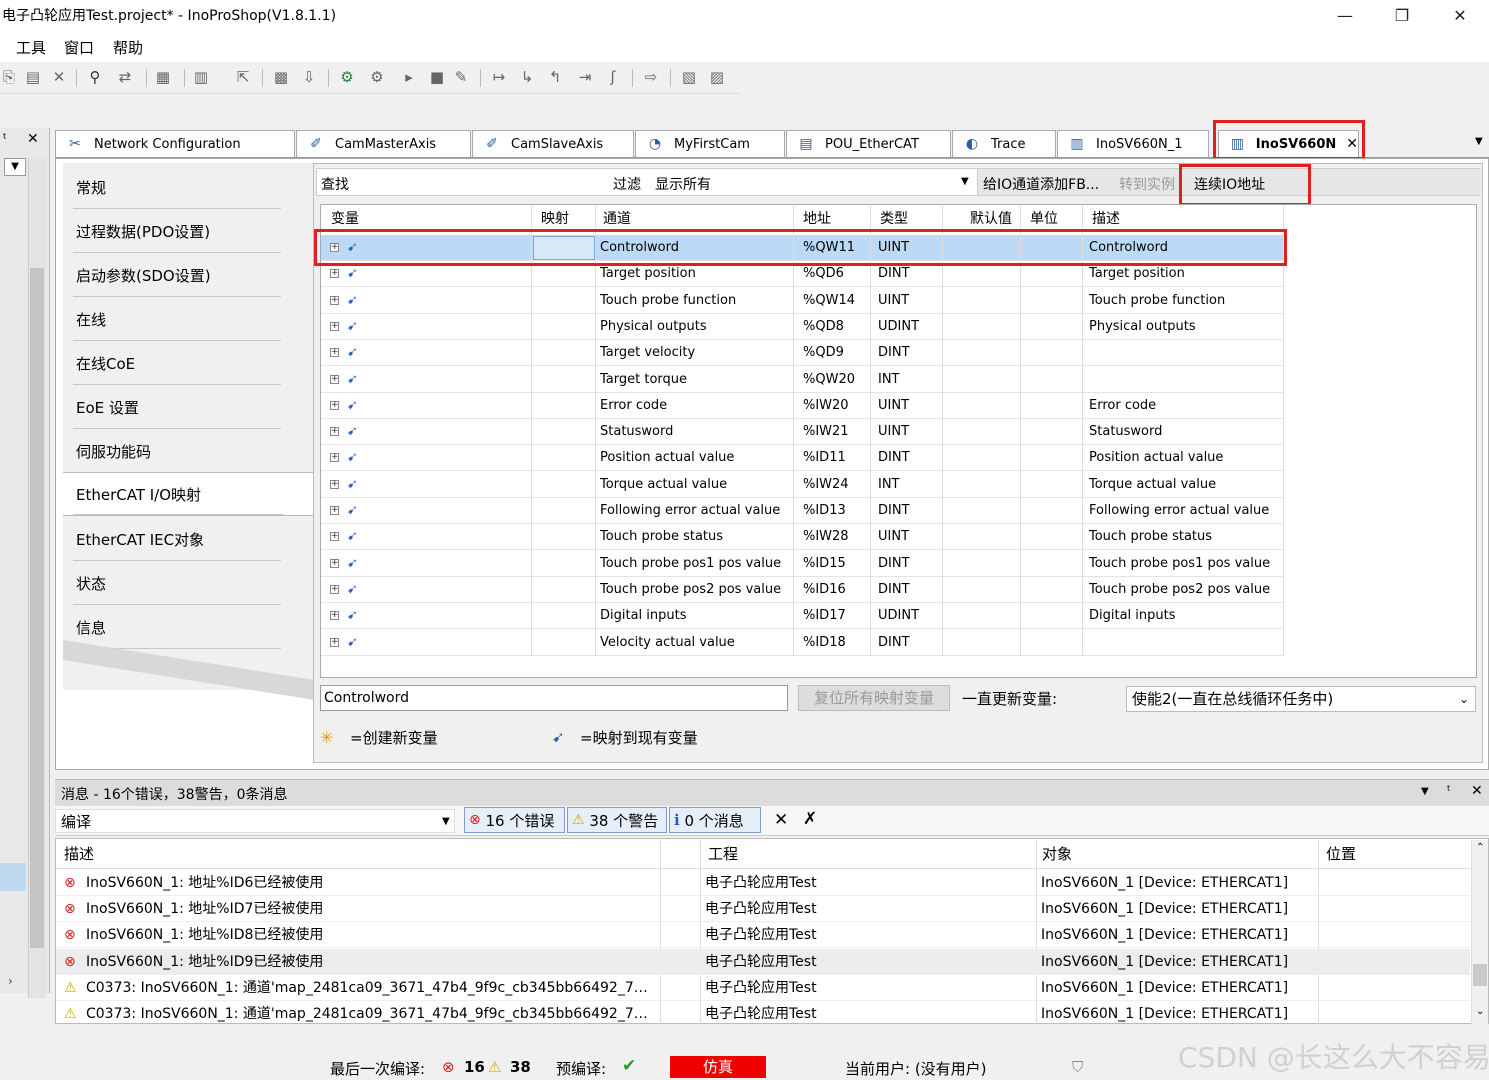 This screenshot has width=1489, height=1080. I want to click on nav-item-iec-objects: EtherCAT IEC对象, so click(188, 539).